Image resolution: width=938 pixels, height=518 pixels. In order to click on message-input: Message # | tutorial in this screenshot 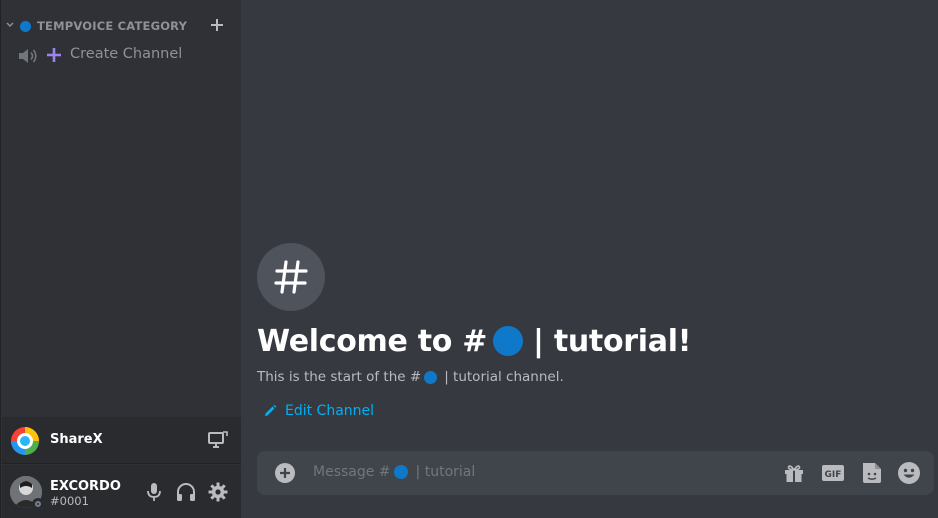, I will do `click(394, 472)`.